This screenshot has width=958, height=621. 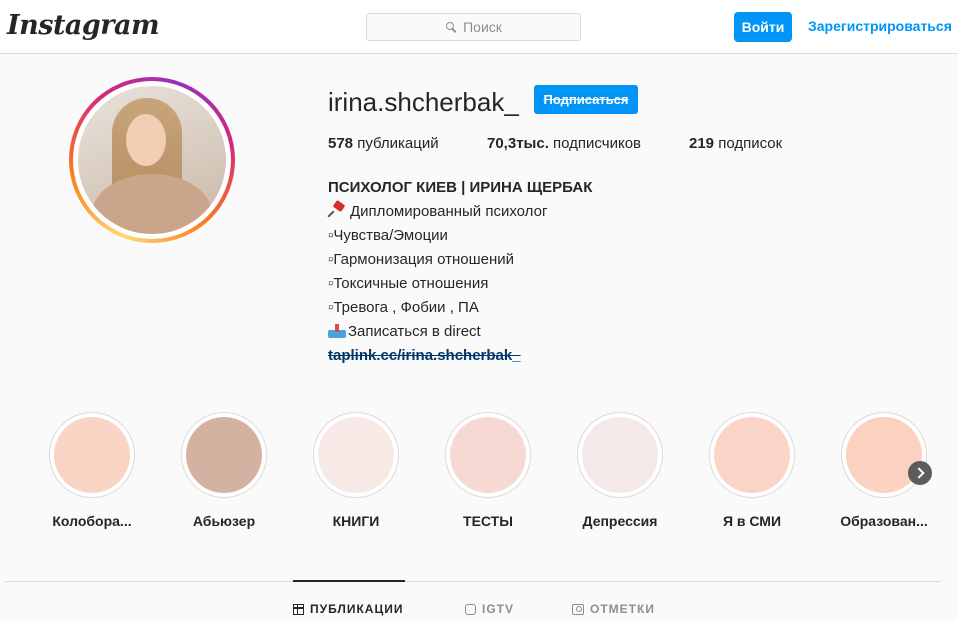 I want to click on posts-count: 578 публикаций, so click(x=383, y=143).